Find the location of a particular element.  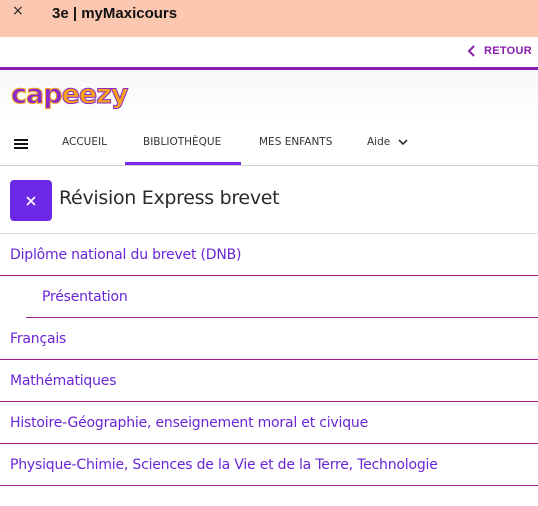

close-section-button is located at coordinates (31, 200).